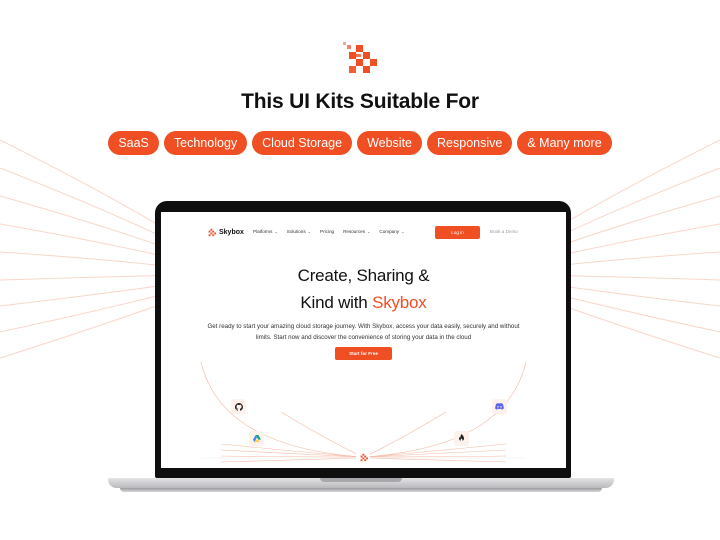 This screenshot has height=540, width=720. What do you see at coordinates (336, 302) in the screenshot?
I see `hero-title-prefix: Kind with` at bounding box center [336, 302].